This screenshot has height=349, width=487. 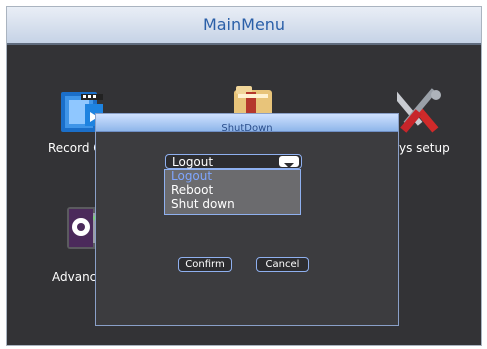 I want to click on dialog-title-bar: ShutDown, so click(x=247, y=124).